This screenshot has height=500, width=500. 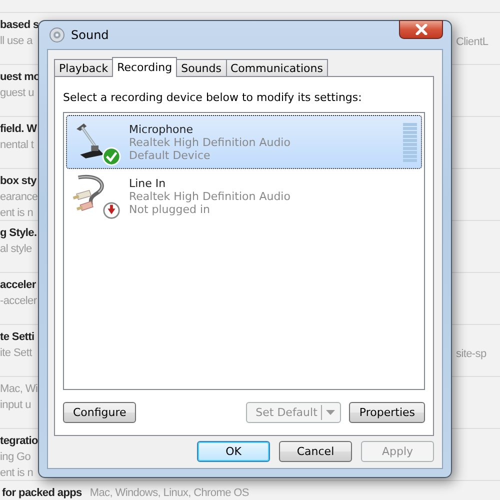 I want to click on close-button, so click(x=421, y=29).